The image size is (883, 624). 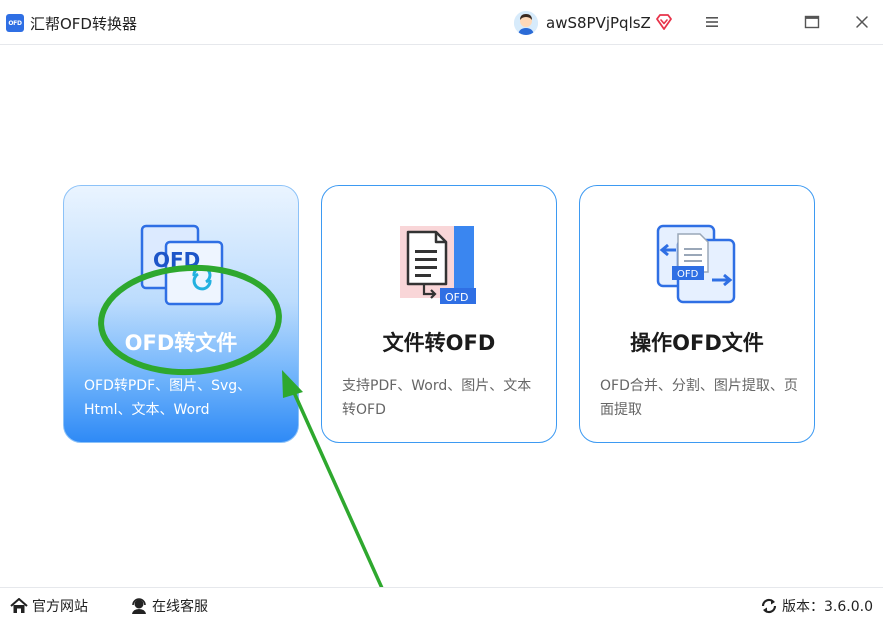 I want to click on card-file-to-ofd: OFD 文件转OFD 支持PDF、Word、图片、文本转OFD, so click(x=439, y=314).